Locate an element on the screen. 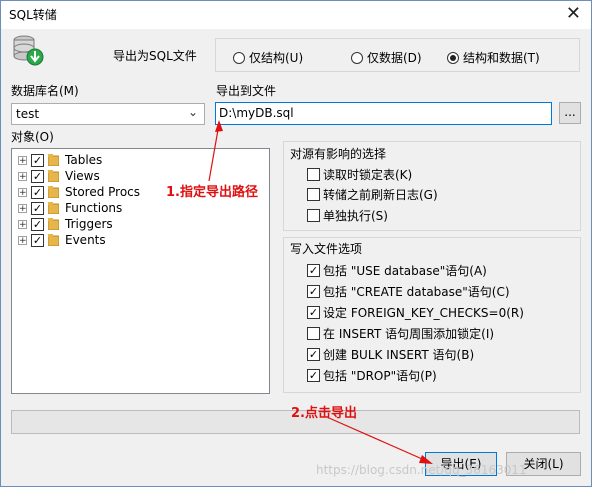 The height and width of the screenshot is (487, 592). annotation-step-2: 2.点击导出 is located at coordinates (324, 413).